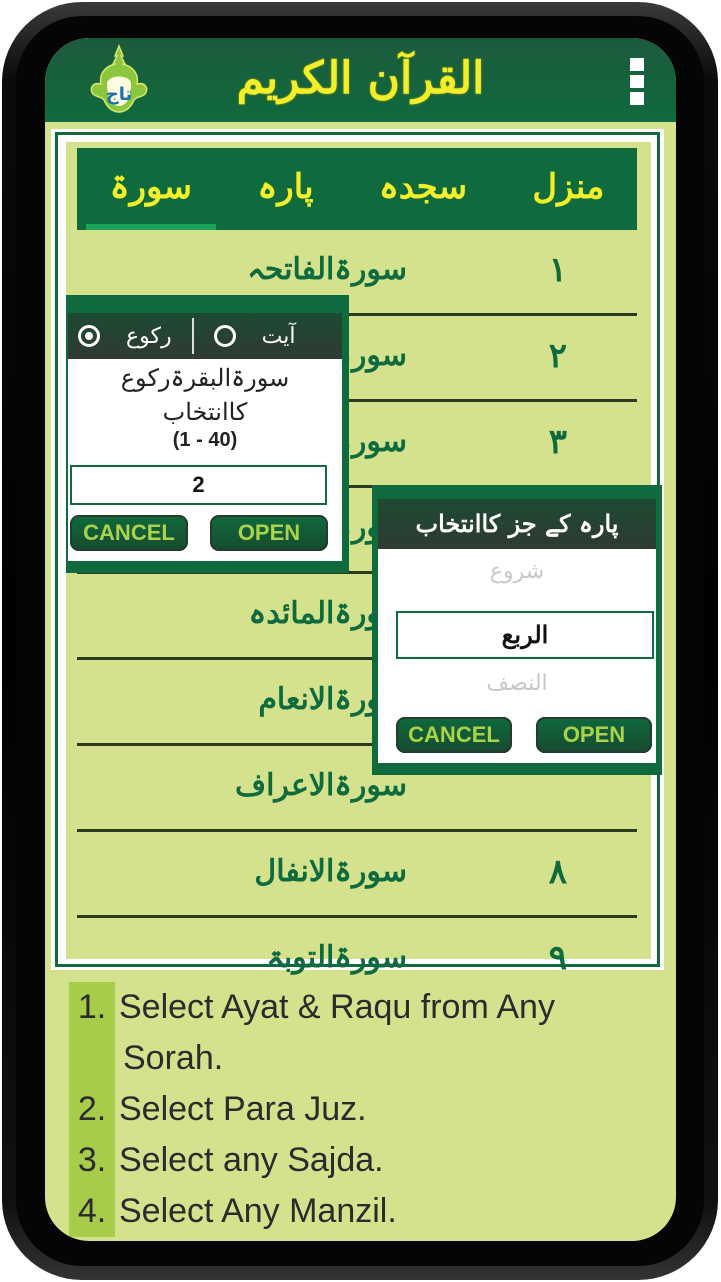 The image size is (721, 1282). What do you see at coordinates (568, 189) in the screenshot?
I see `tab-manzil: منزل` at bounding box center [568, 189].